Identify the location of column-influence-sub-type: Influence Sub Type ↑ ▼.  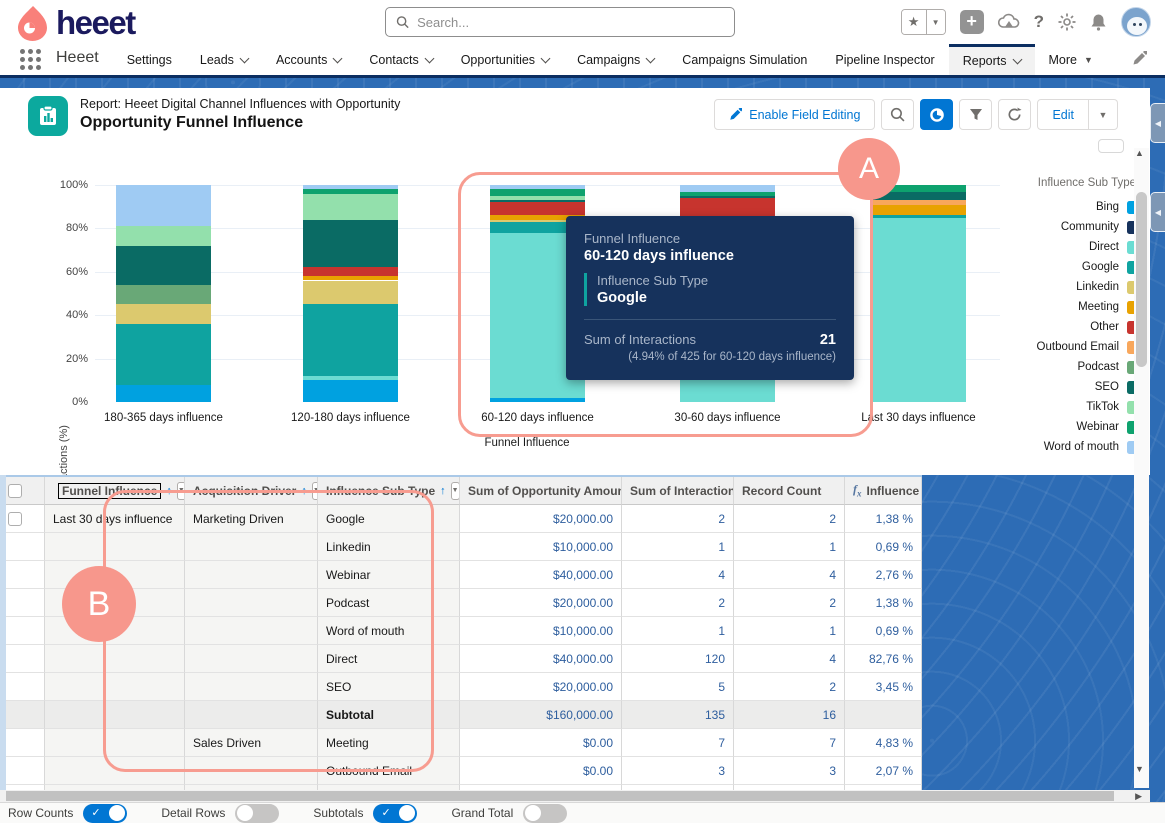
(389, 491).